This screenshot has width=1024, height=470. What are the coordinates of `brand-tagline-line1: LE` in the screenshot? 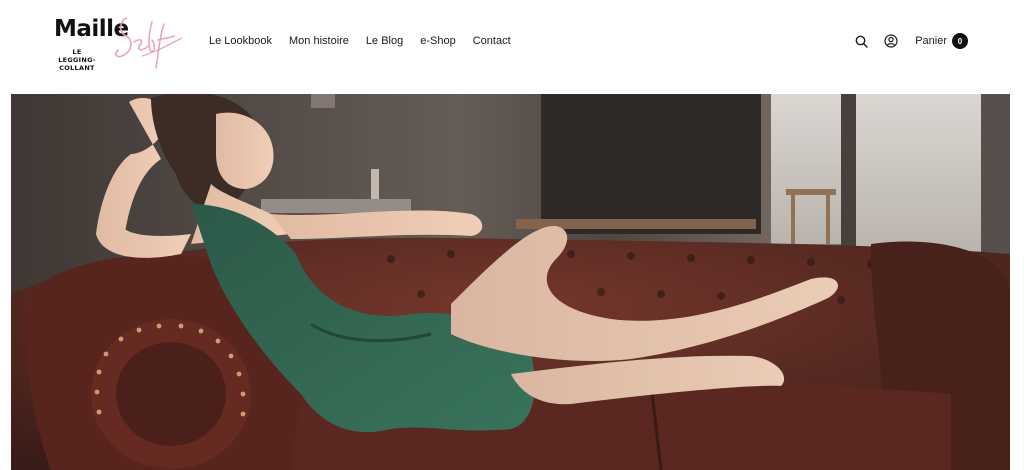 It's located at (77, 52).